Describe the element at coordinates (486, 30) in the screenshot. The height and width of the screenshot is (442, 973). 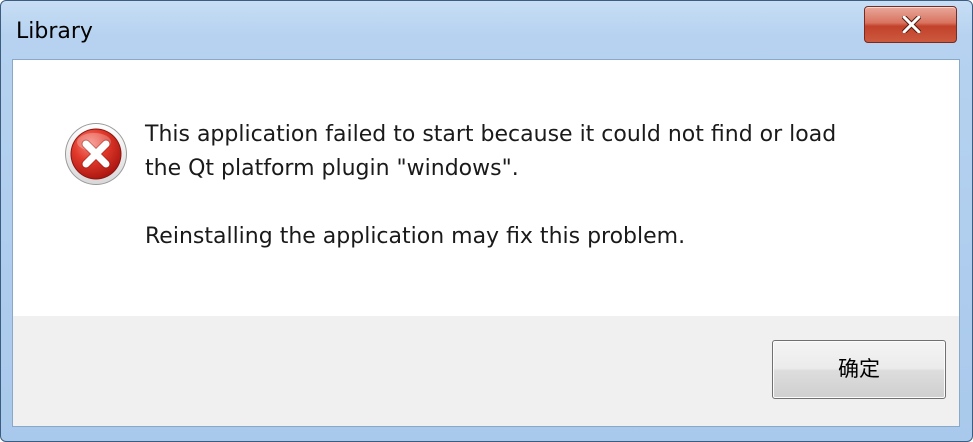
I see `title-bar: Library` at that location.